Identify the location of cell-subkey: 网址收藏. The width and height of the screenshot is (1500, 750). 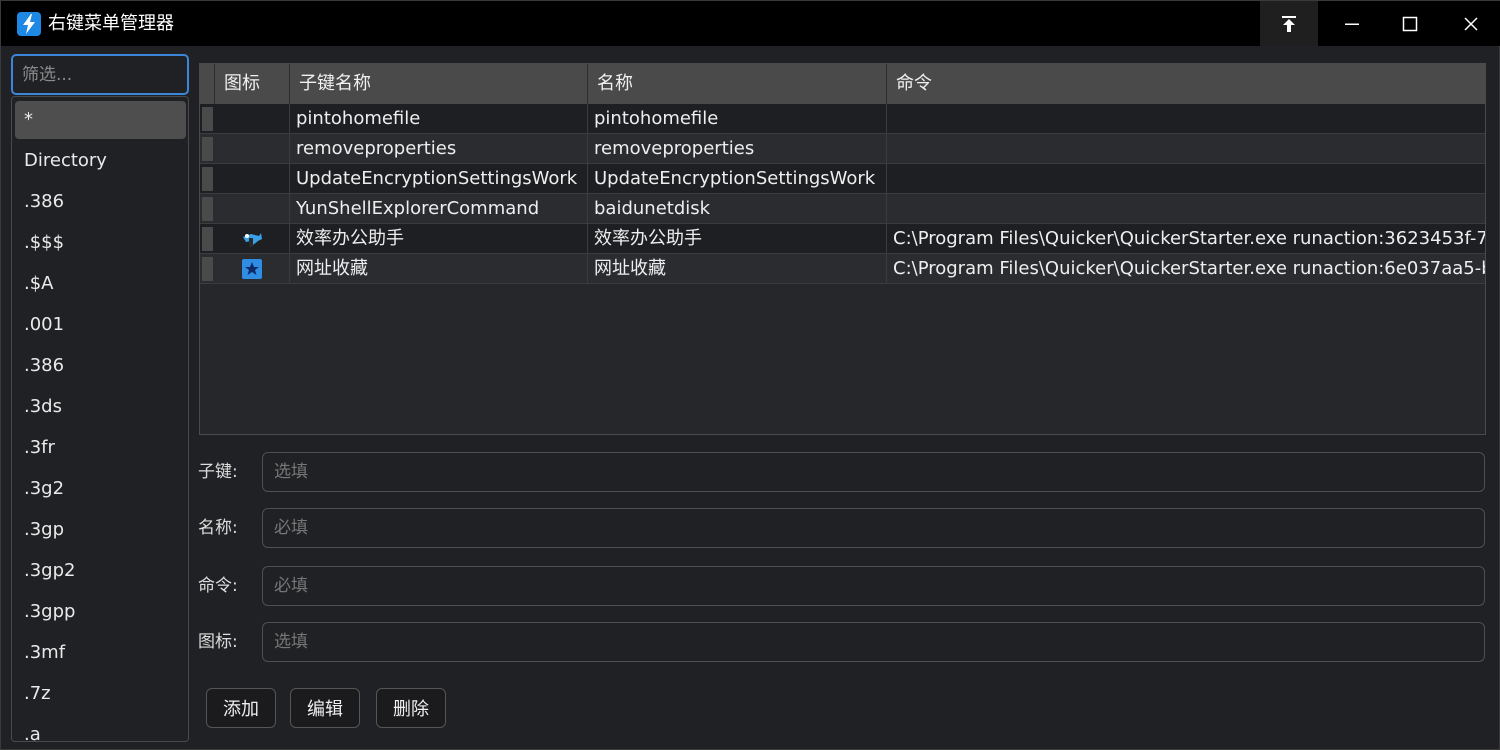
(439, 268).